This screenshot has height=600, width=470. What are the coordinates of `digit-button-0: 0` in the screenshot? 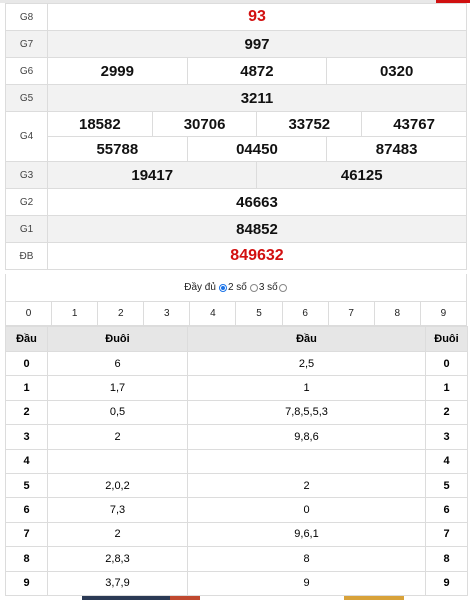 It's located at (29, 313).